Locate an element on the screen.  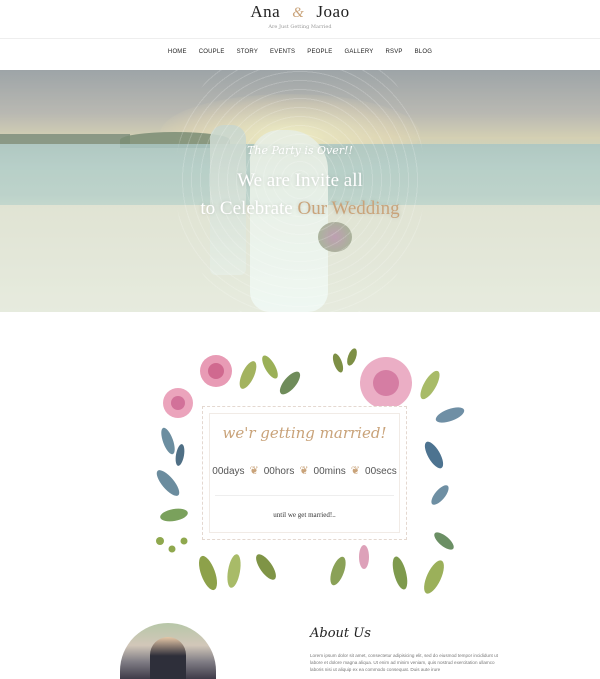
nav-couple: COUPLE is located at coordinates (212, 52).